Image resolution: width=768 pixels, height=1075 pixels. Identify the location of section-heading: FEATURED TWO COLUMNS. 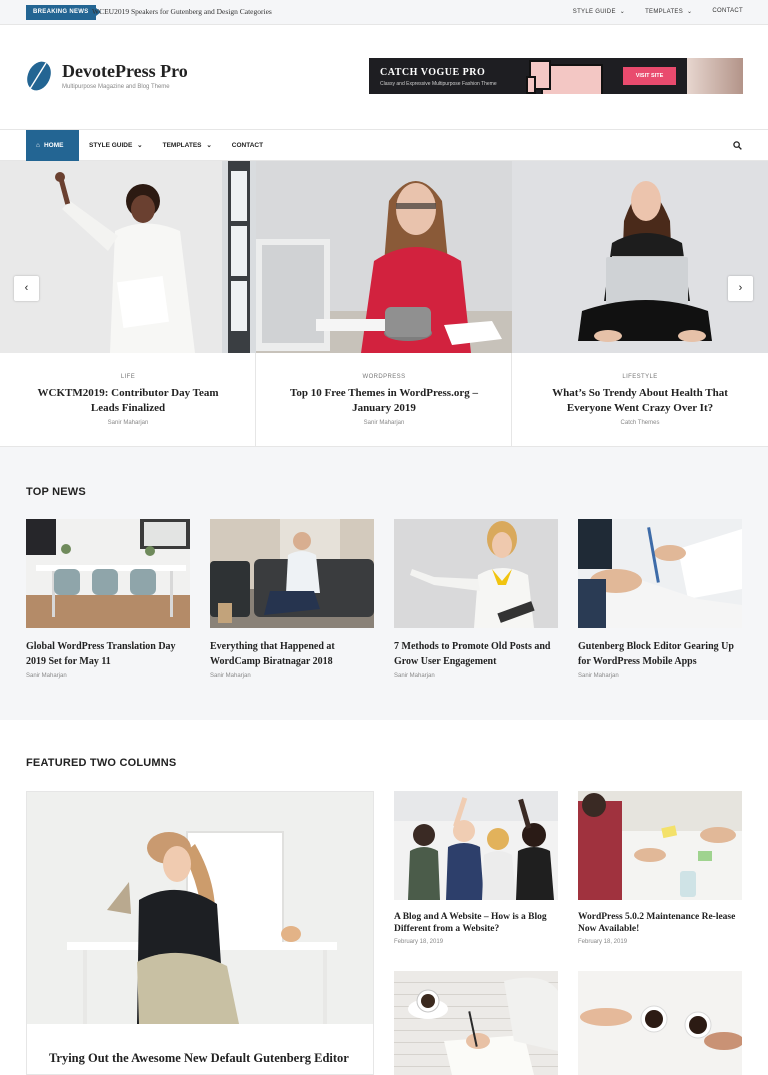
(101, 763).